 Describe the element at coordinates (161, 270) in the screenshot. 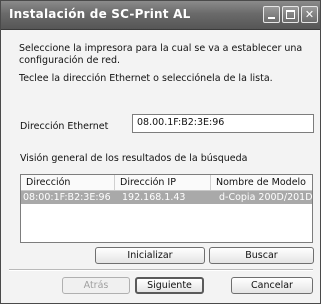

I see `footer-divider` at that location.